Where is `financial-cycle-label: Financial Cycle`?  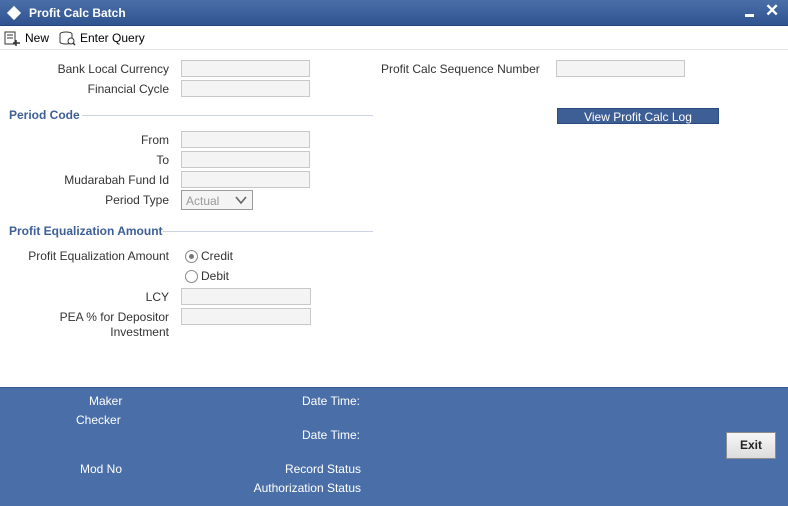
financial-cycle-label: Financial Cycle is located at coordinates (128, 89).